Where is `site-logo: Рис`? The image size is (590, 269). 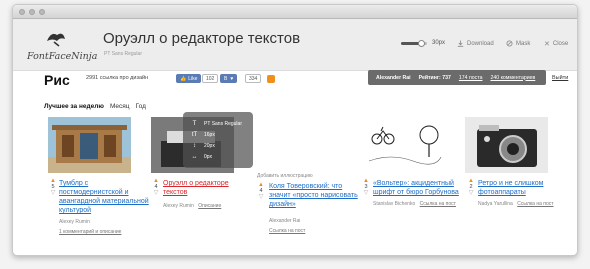
site-logo: Рис is located at coordinates (57, 80).